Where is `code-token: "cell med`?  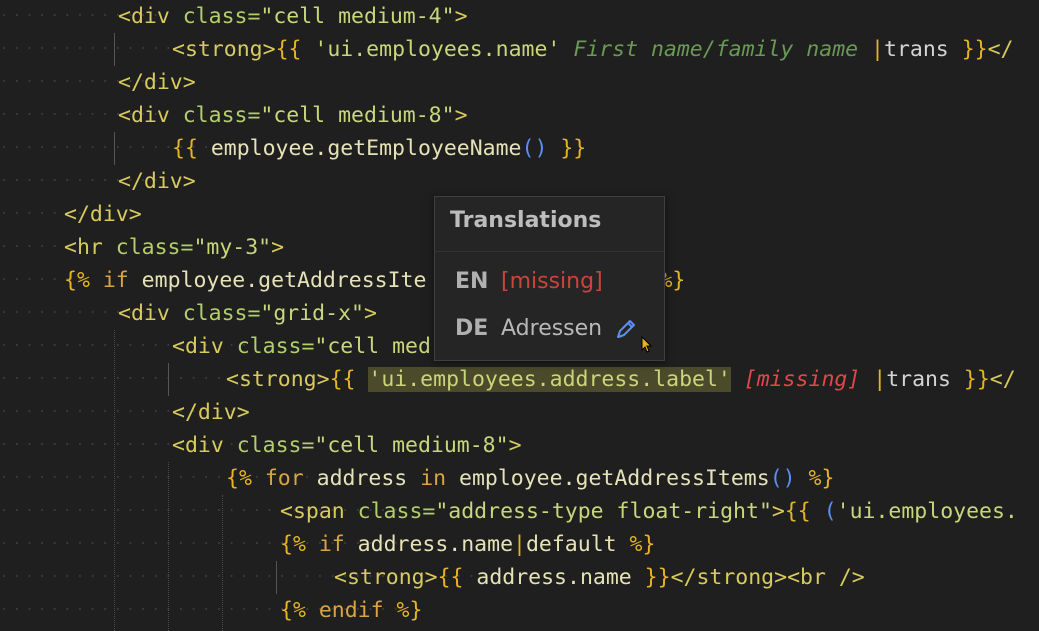
code-token: "cell med is located at coordinates (372, 346).